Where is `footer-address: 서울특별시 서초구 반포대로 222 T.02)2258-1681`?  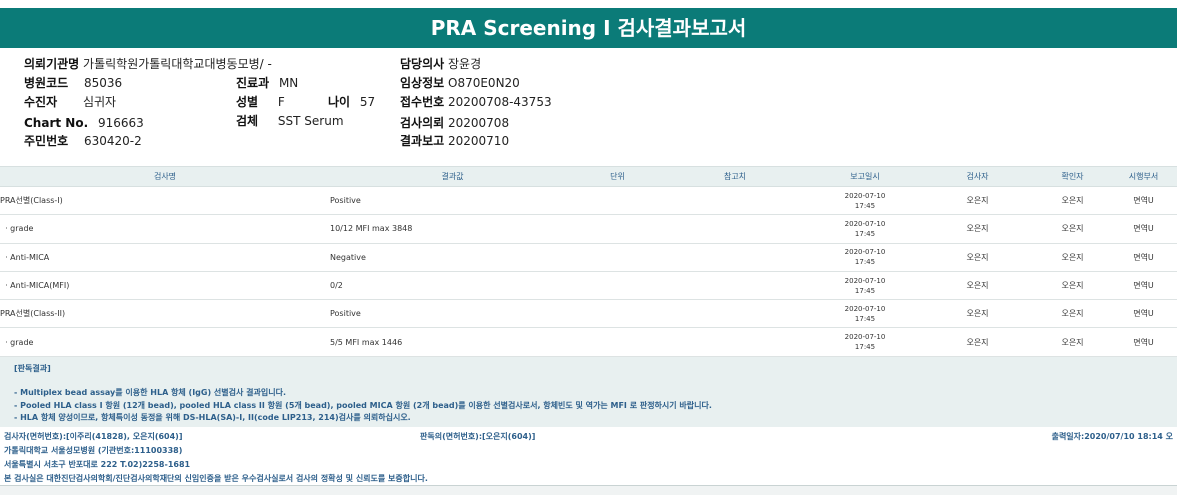 footer-address: 서울특별시 서초구 반포대로 222 T.02)2258-1681 is located at coordinates (97, 464).